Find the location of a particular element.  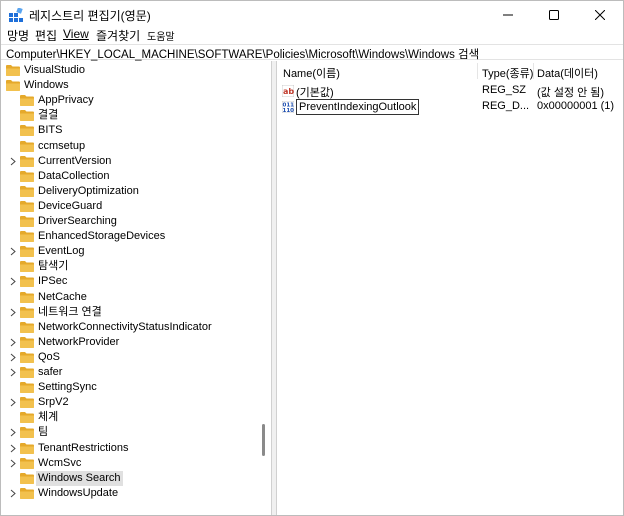

column-header-type: Type(종류) is located at coordinates (507, 73).